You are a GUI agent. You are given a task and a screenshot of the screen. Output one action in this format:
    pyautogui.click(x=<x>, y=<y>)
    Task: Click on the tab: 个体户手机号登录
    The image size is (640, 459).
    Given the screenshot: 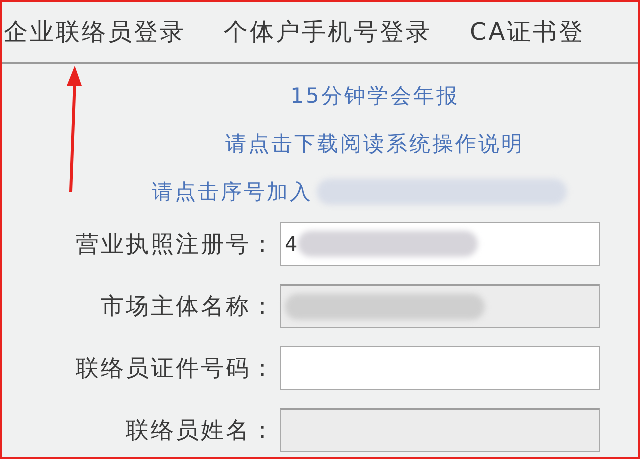 What is the action you would take?
    pyautogui.click(x=328, y=32)
    